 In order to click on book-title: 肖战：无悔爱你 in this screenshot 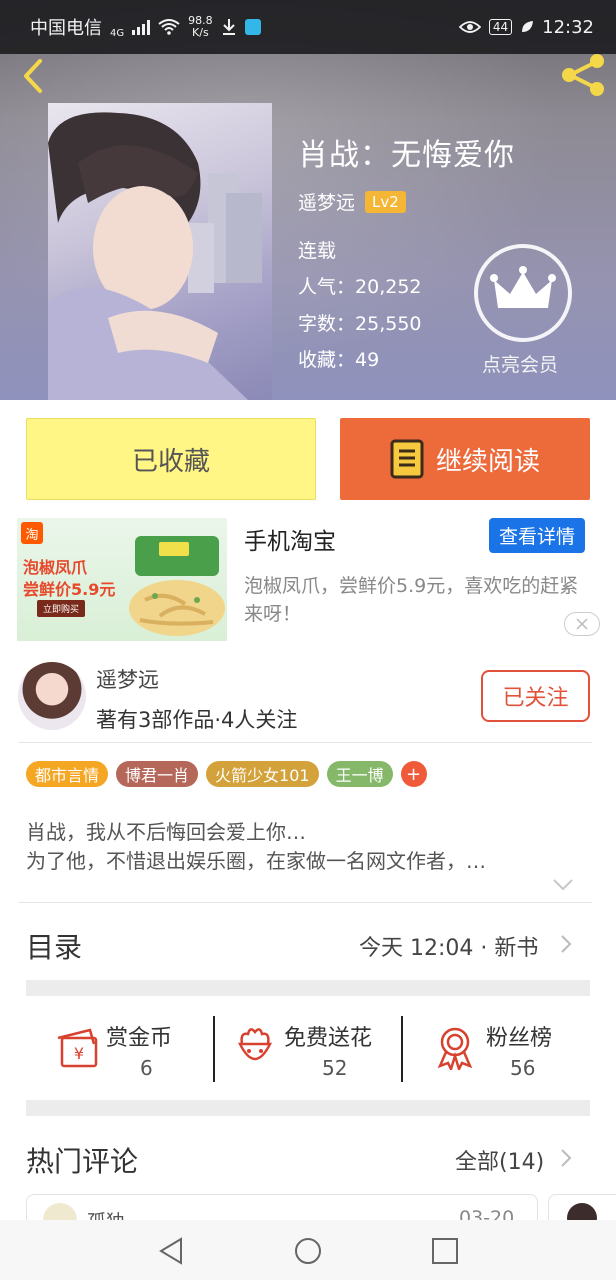, I will do `click(406, 155)`.